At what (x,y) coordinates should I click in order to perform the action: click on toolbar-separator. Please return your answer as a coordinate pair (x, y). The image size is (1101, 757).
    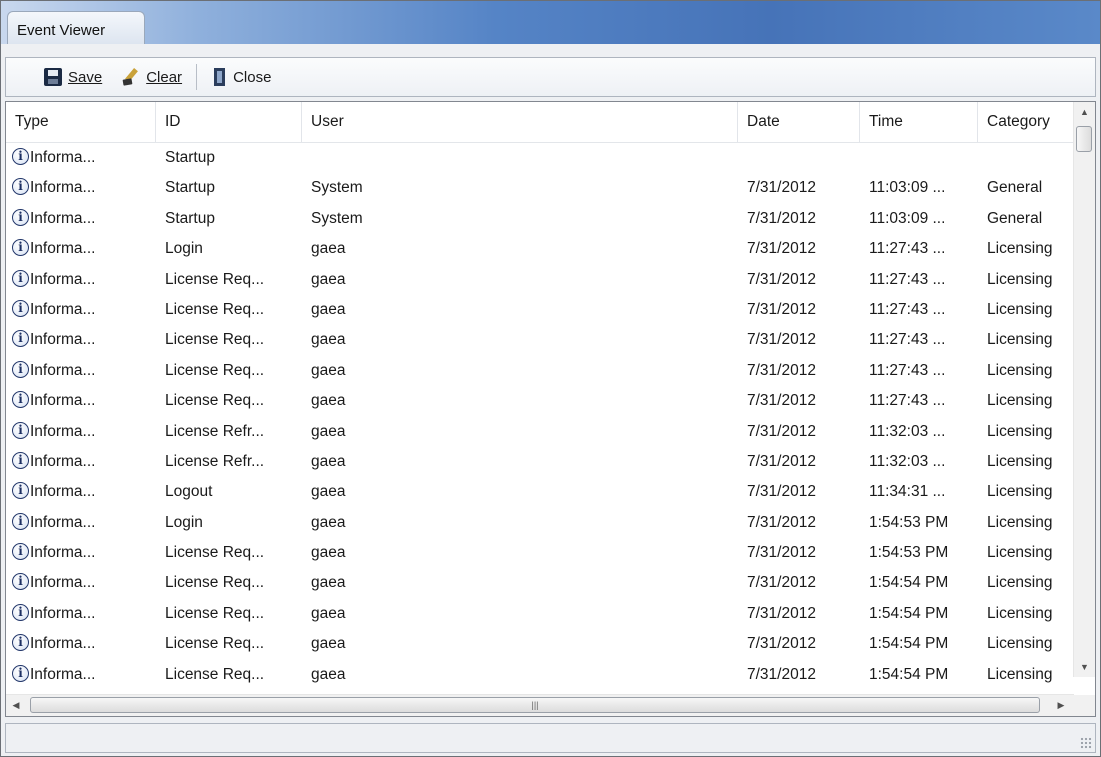
    Looking at the image, I should click on (197, 77).